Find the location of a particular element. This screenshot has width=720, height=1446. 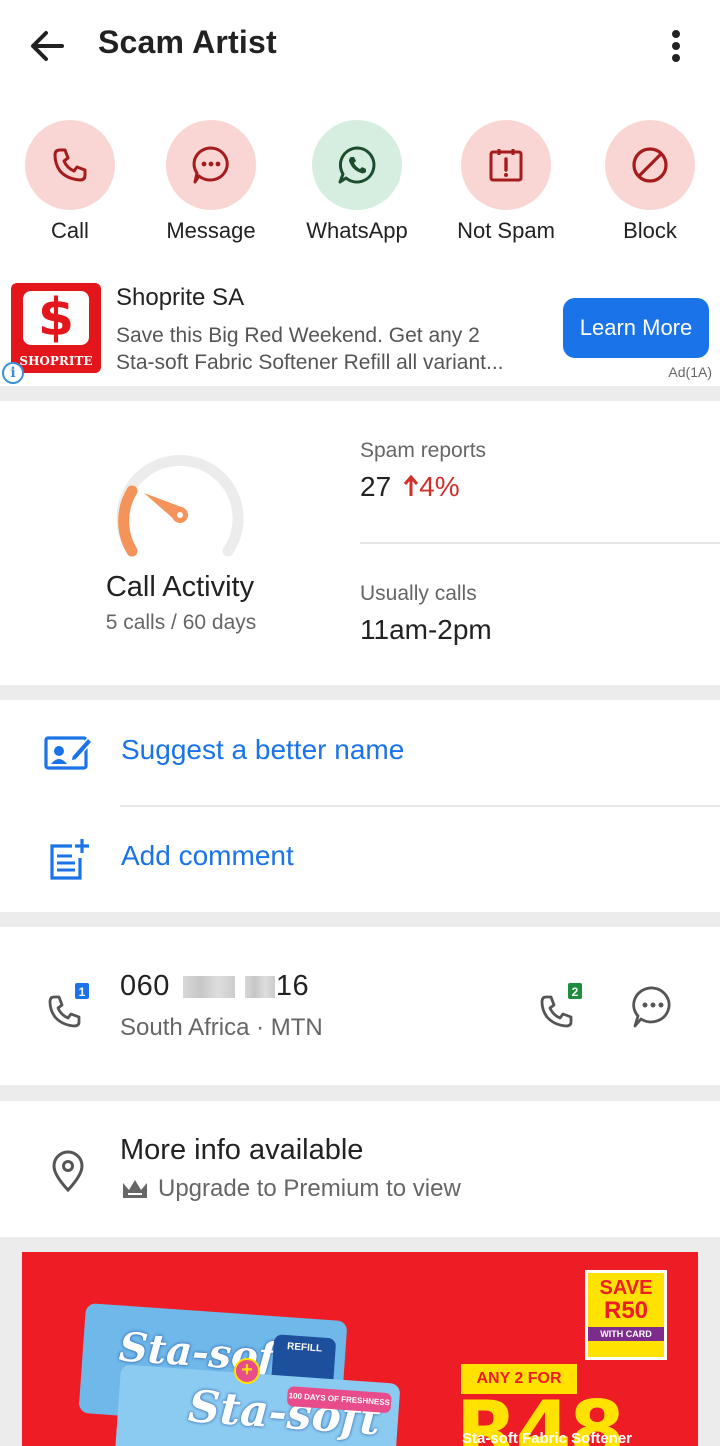

ad-tag: Ad(1A) is located at coordinates (690, 372).